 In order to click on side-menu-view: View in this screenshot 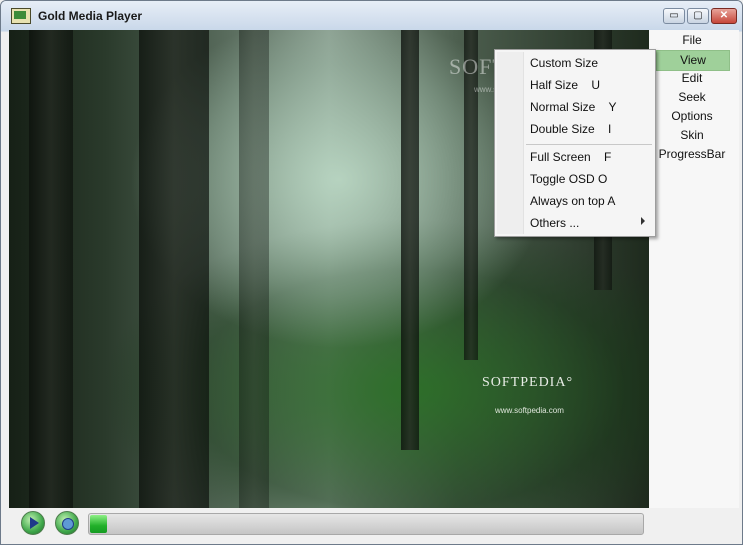, I will do `click(693, 60)`.